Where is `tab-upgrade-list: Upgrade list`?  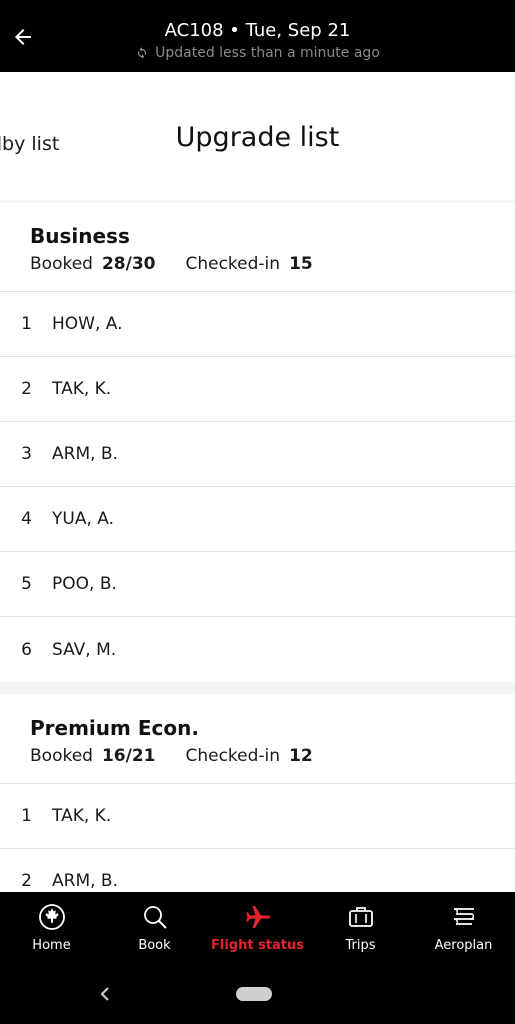
tab-upgrade-list: Upgrade list is located at coordinates (257, 137).